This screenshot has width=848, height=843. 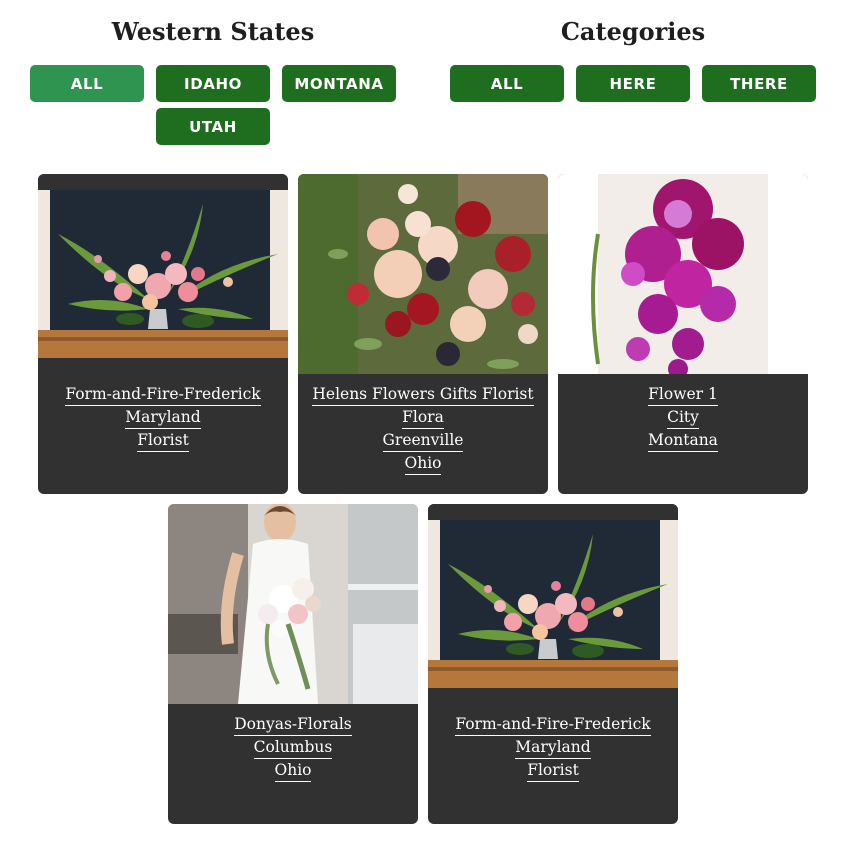 I want to click on florist-card: Donyas-Florals Columbus Ohio, so click(x=293, y=664).